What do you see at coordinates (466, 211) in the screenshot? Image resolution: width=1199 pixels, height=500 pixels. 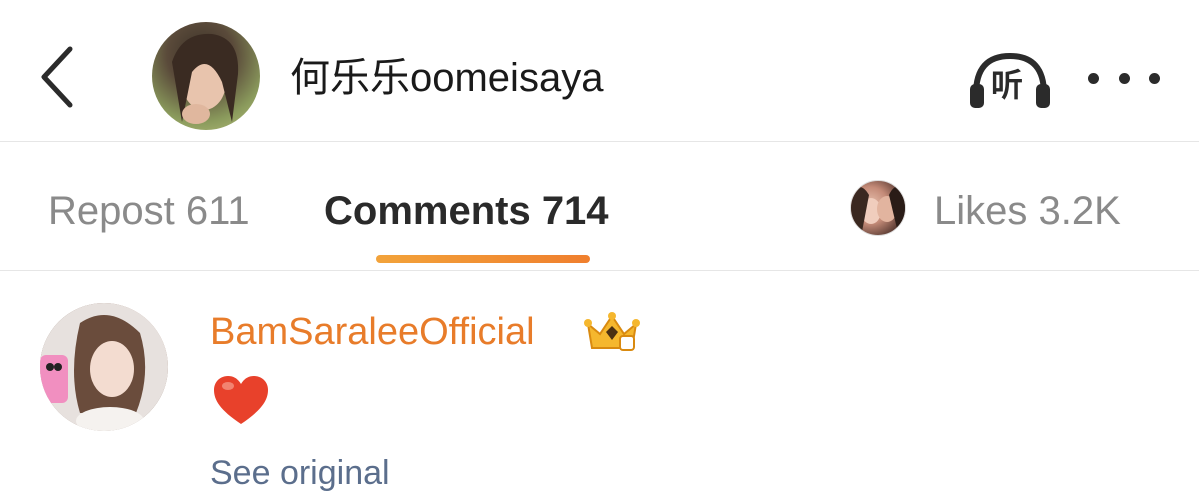 I see `tab-comments: Comments 714` at bounding box center [466, 211].